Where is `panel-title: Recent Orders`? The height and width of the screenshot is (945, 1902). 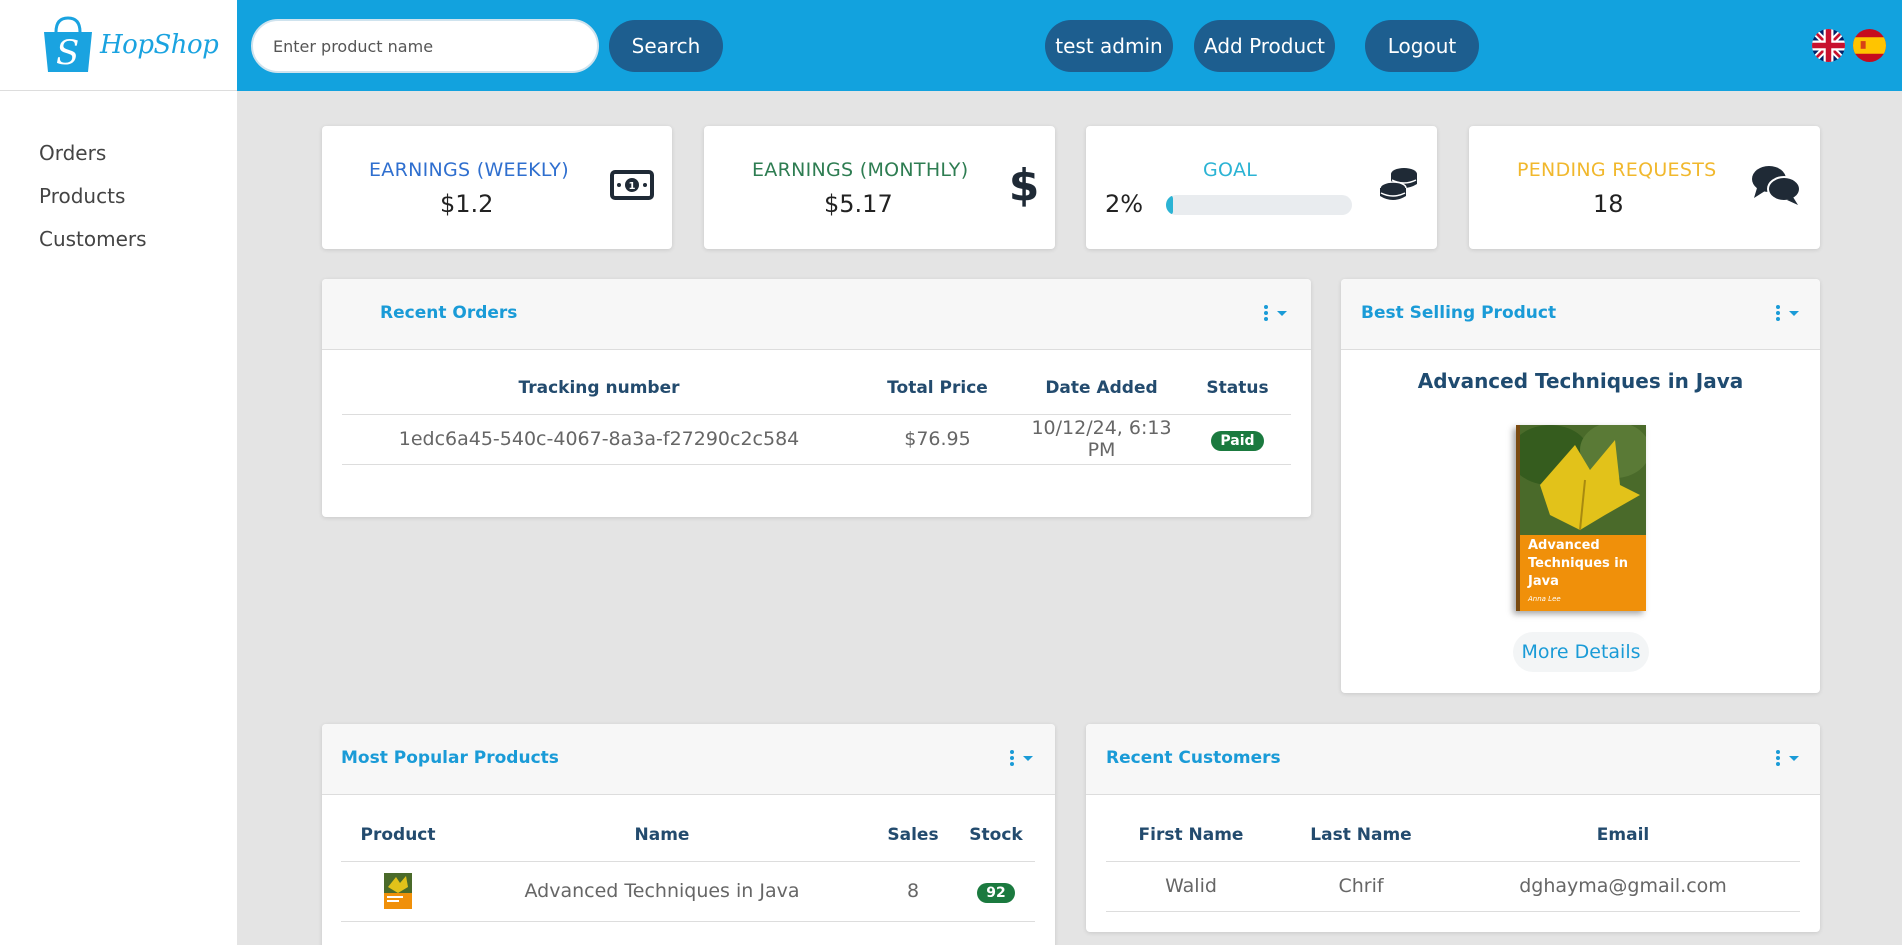
panel-title: Recent Orders is located at coordinates (449, 313).